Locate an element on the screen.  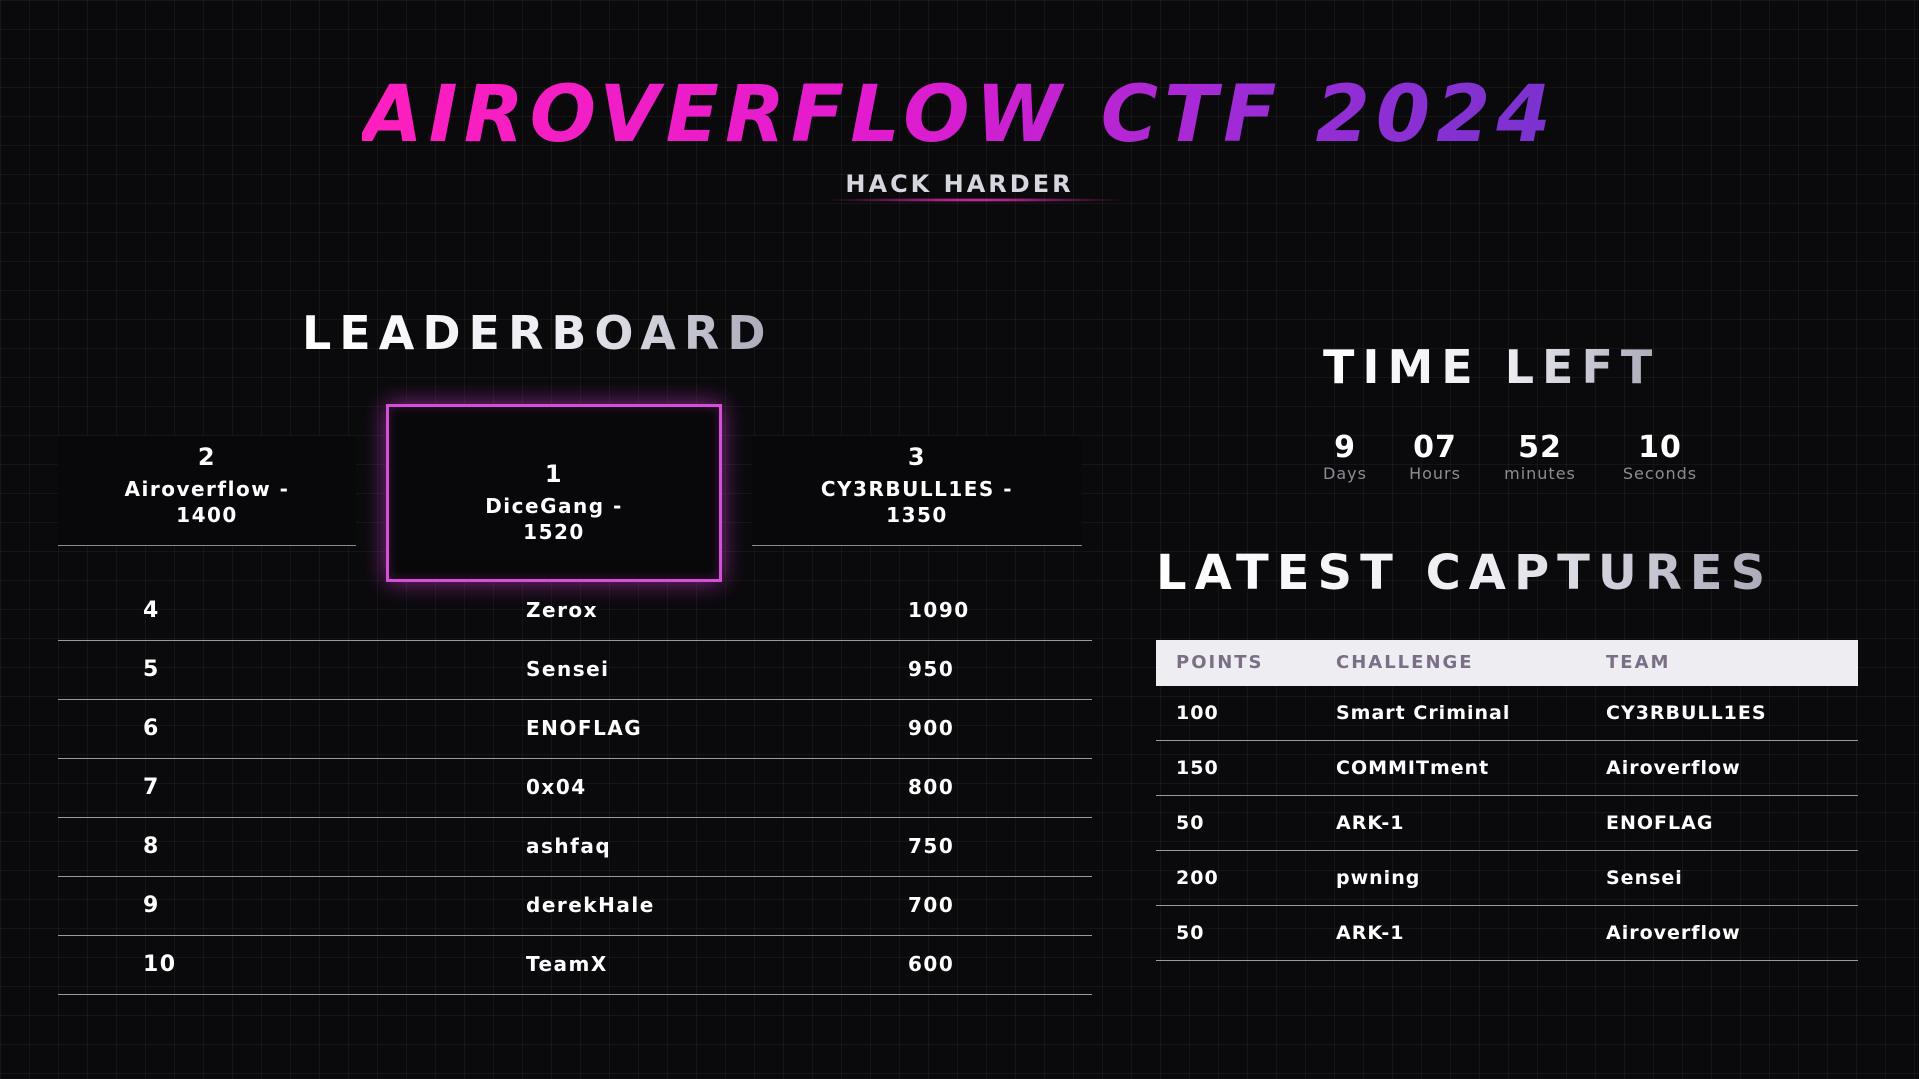
points-cell: 200 is located at coordinates (1197, 878).